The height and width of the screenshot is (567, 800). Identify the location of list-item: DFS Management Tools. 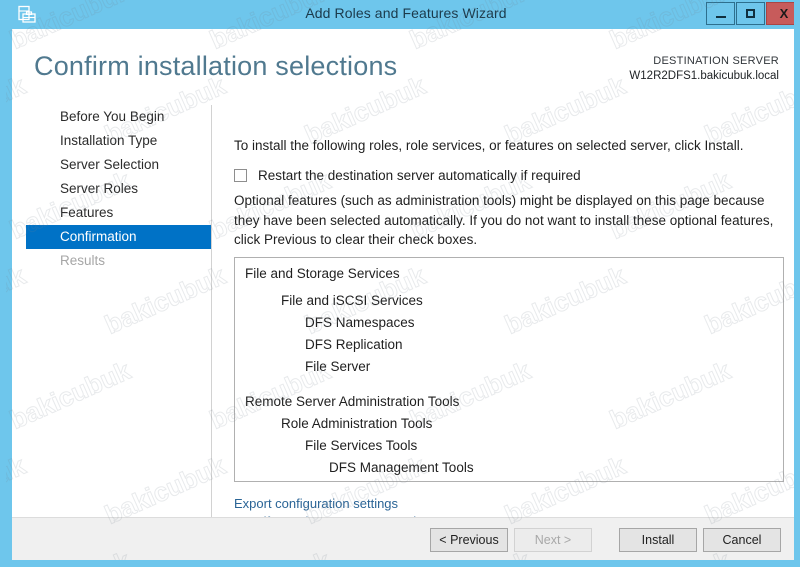
(401, 467).